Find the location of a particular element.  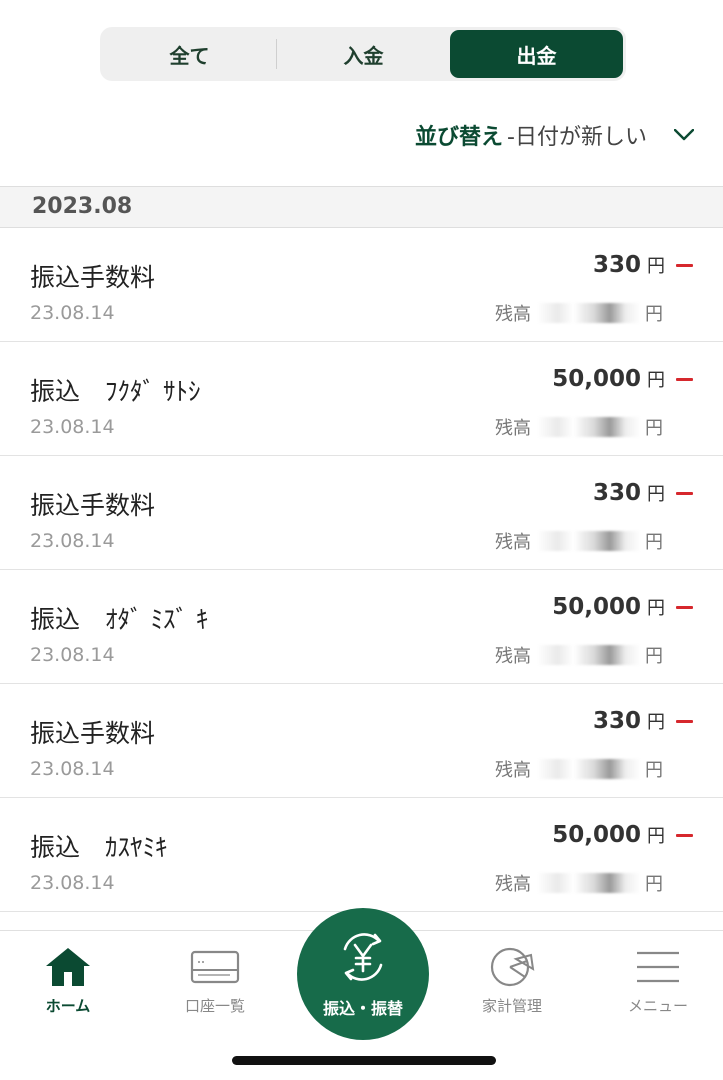

home-icon is located at coordinates (68, 967).